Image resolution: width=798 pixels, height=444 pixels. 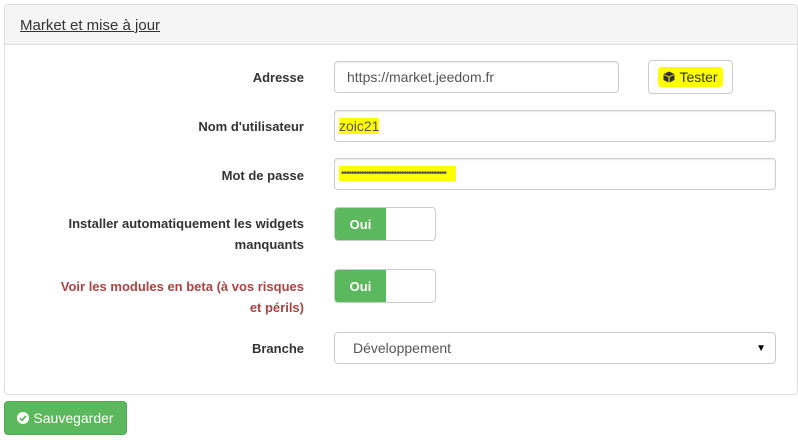 I want to click on test-button: Tester, so click(x=690, y=77).